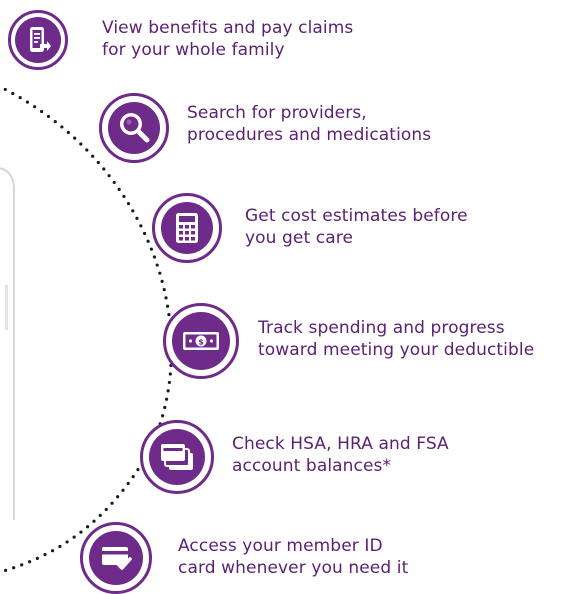 The image size is (563, 594). I want to click on feature-label: Get cost estimates before you get care, so click(356, 227).